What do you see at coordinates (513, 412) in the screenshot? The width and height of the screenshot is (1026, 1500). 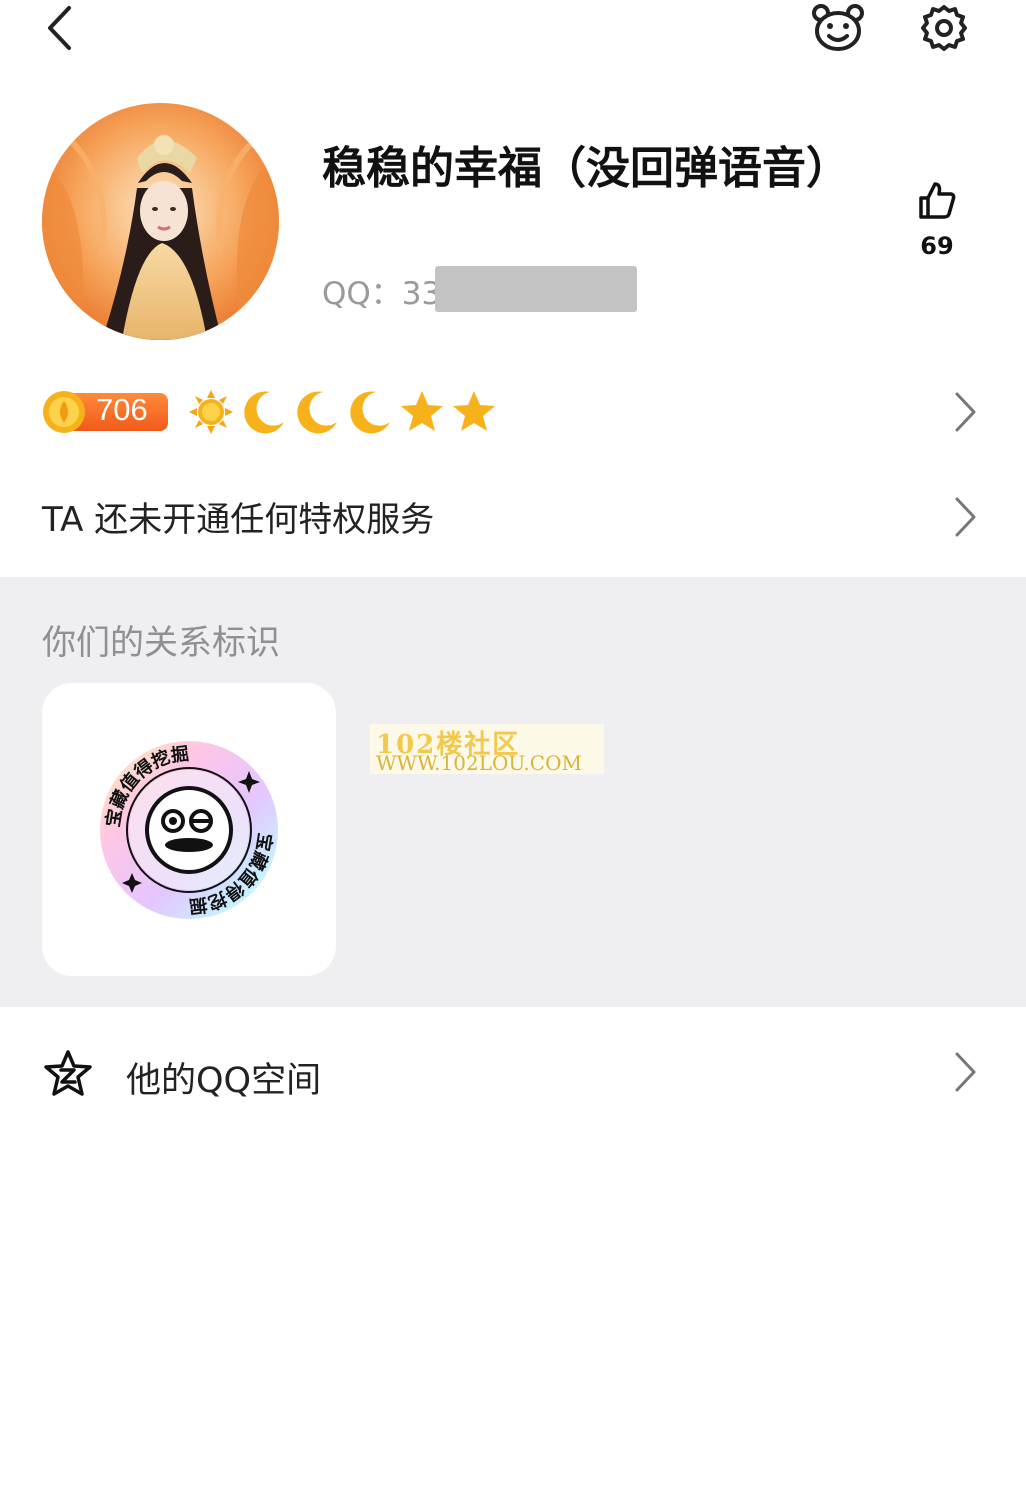 I see `level-row: 706` at bounding box center [513, 412].